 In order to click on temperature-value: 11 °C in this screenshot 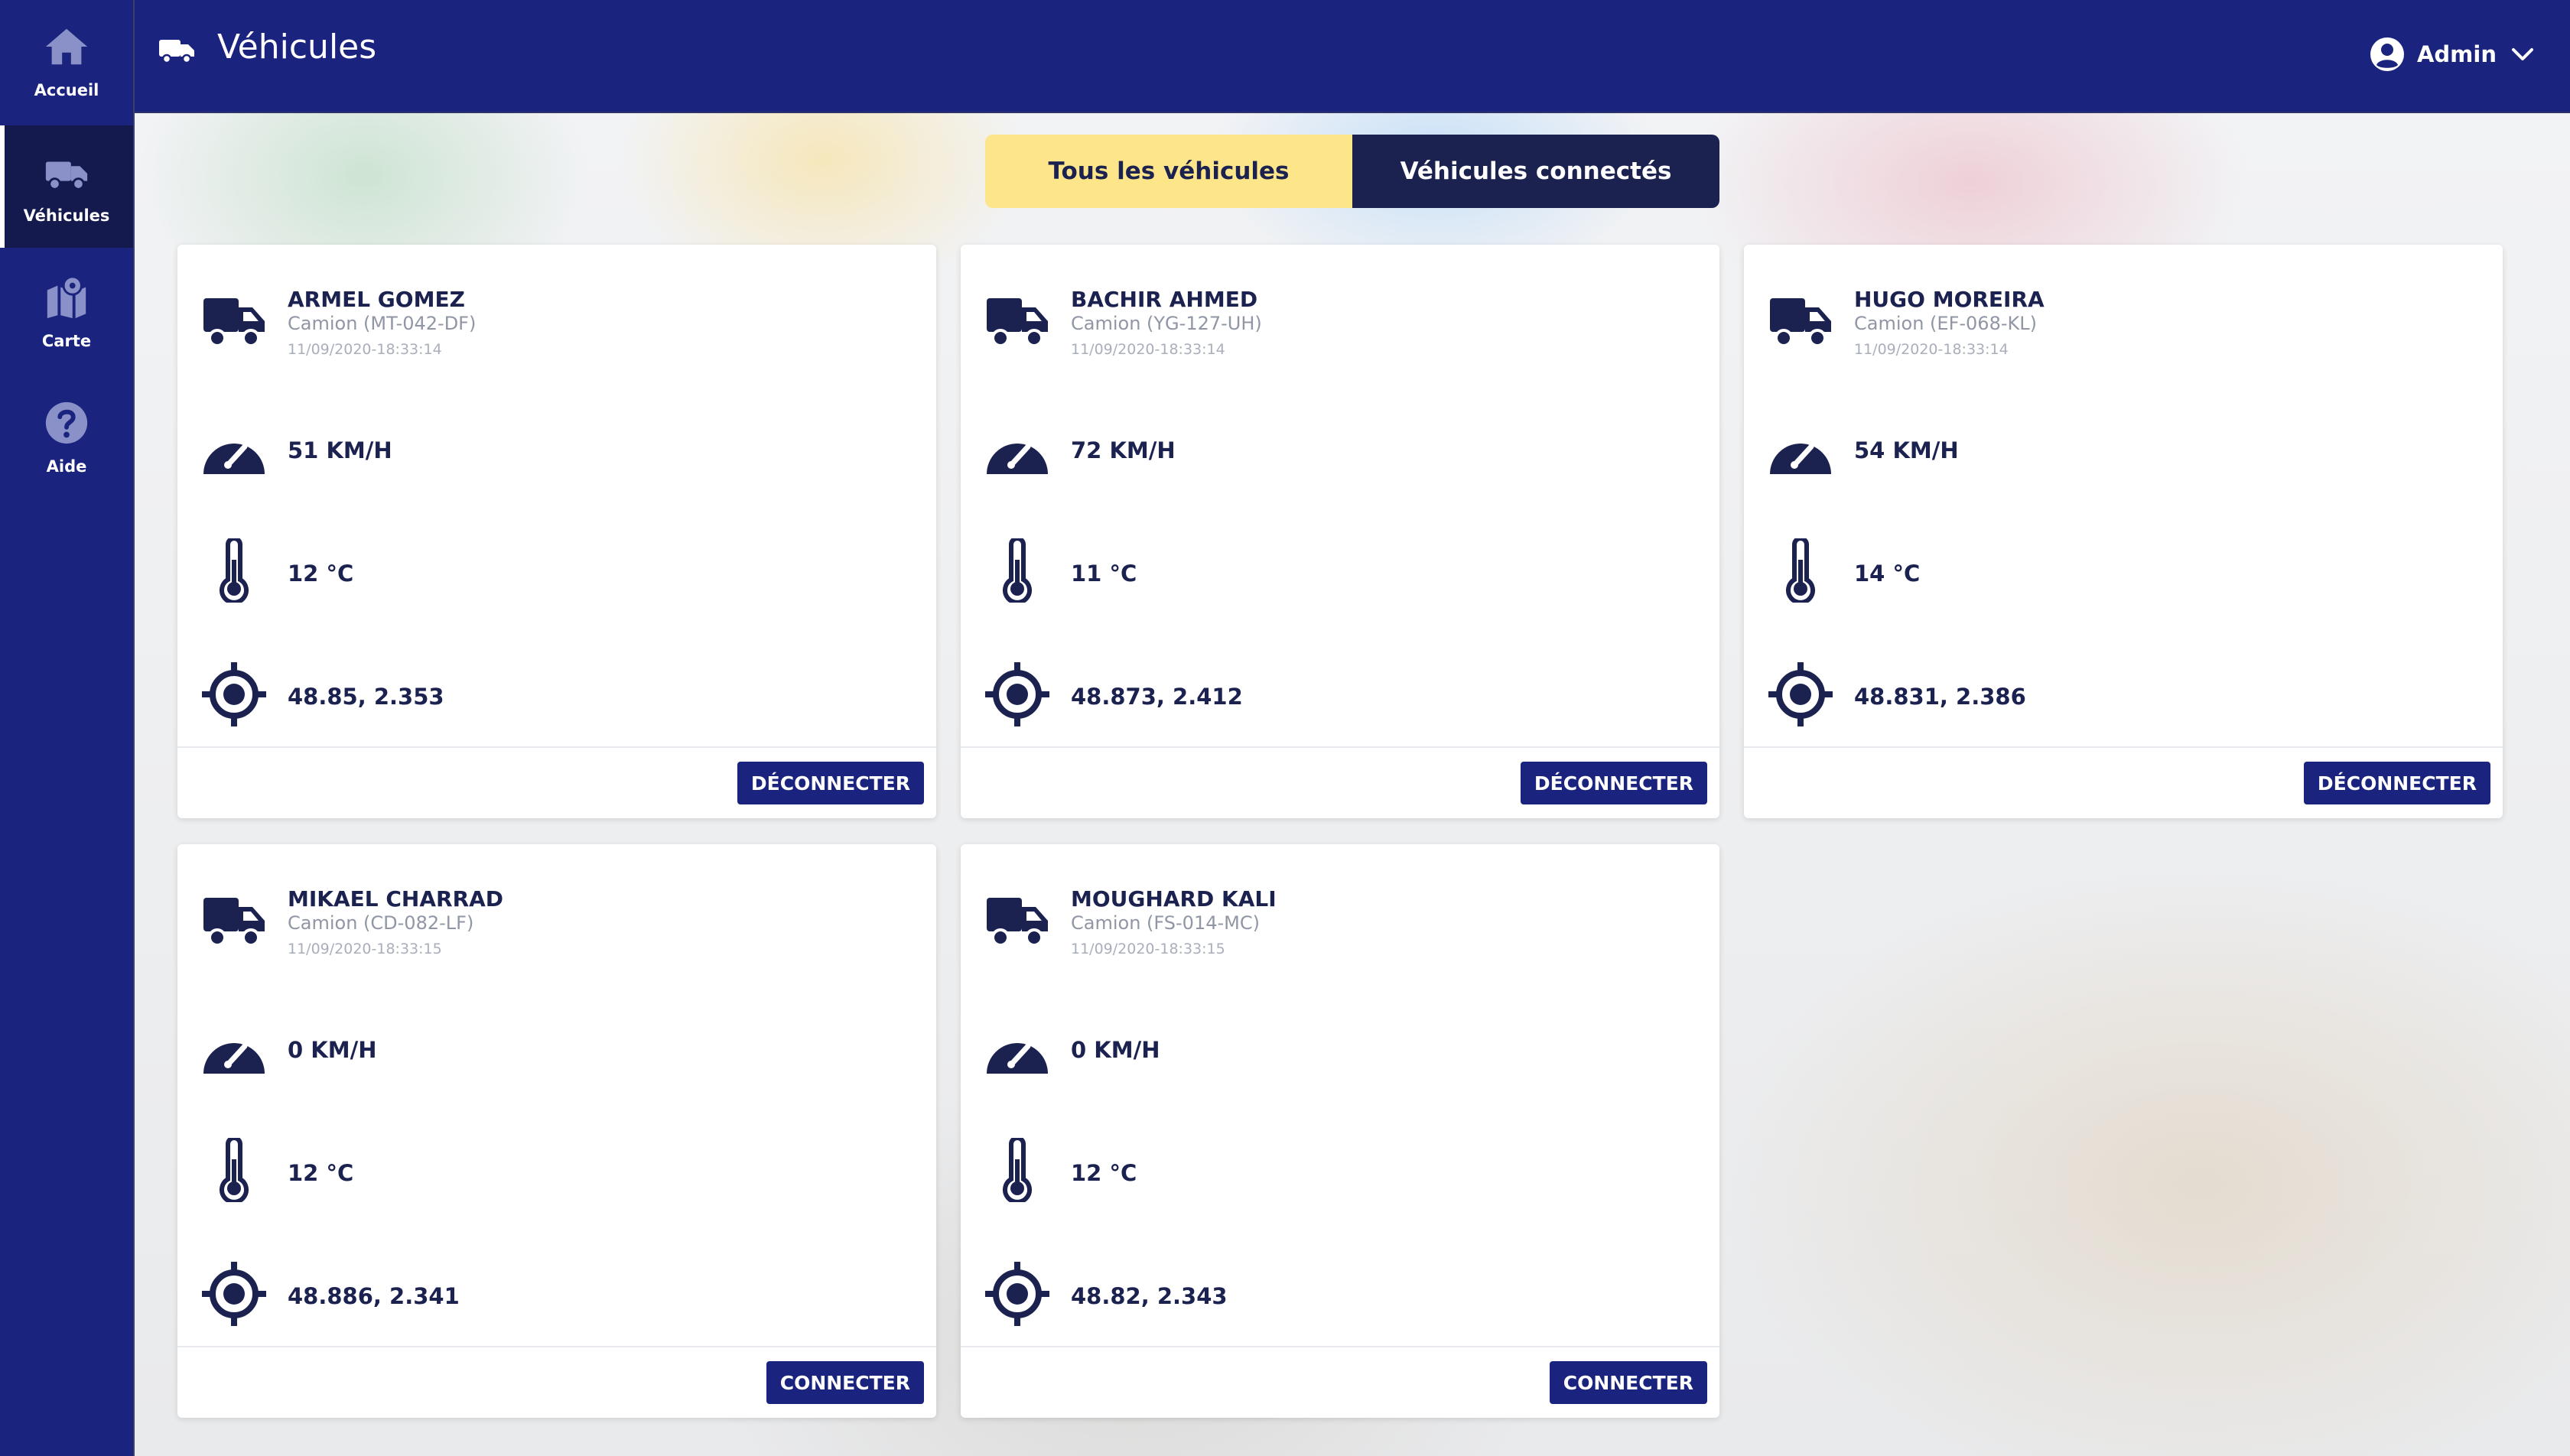, I will do `click(1104, 574)`.